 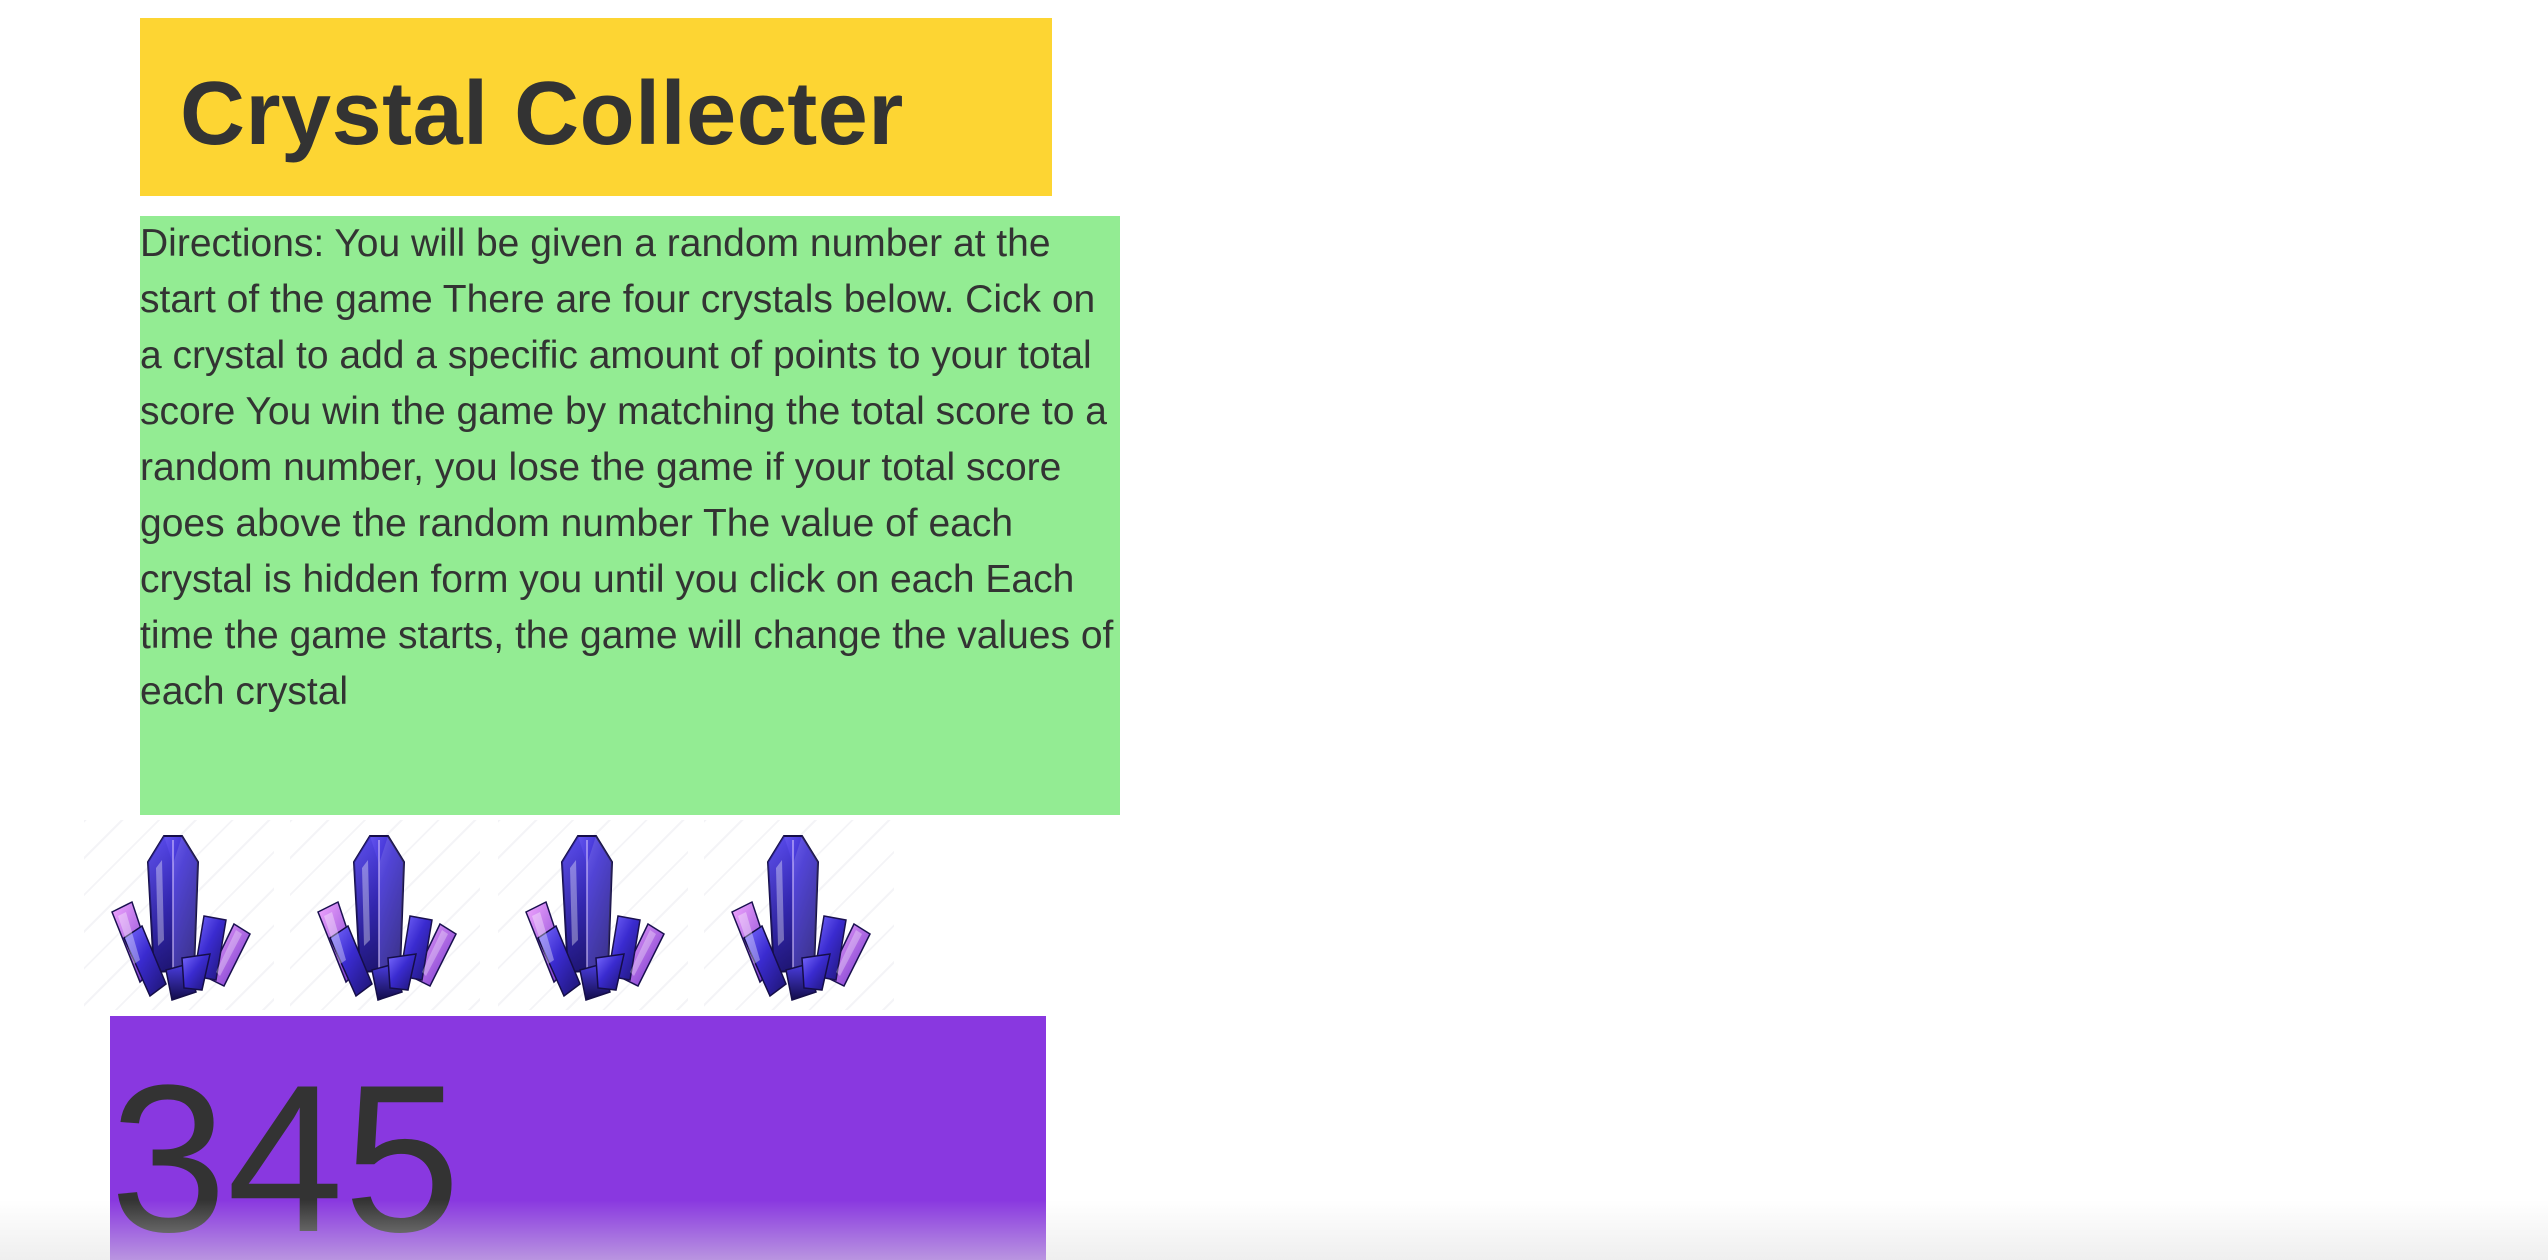 I want to click on crystal-row, so click(x=494, y=915).